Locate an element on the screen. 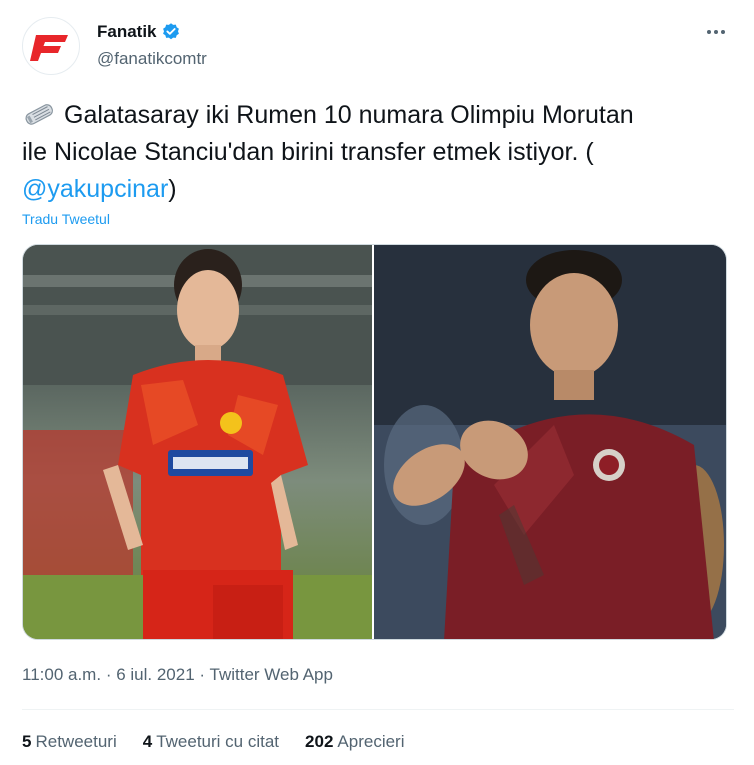 The height and width of the screenshot is (765, 754). more-dots-icon is located at coordinates (716, 32).